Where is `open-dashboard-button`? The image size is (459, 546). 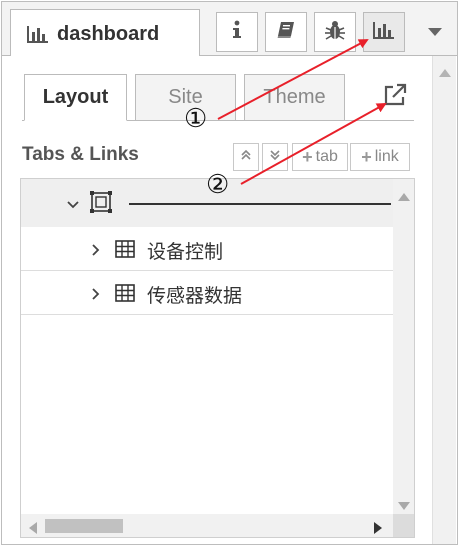
open-dashboard-button is located at coordinates (395, 95).